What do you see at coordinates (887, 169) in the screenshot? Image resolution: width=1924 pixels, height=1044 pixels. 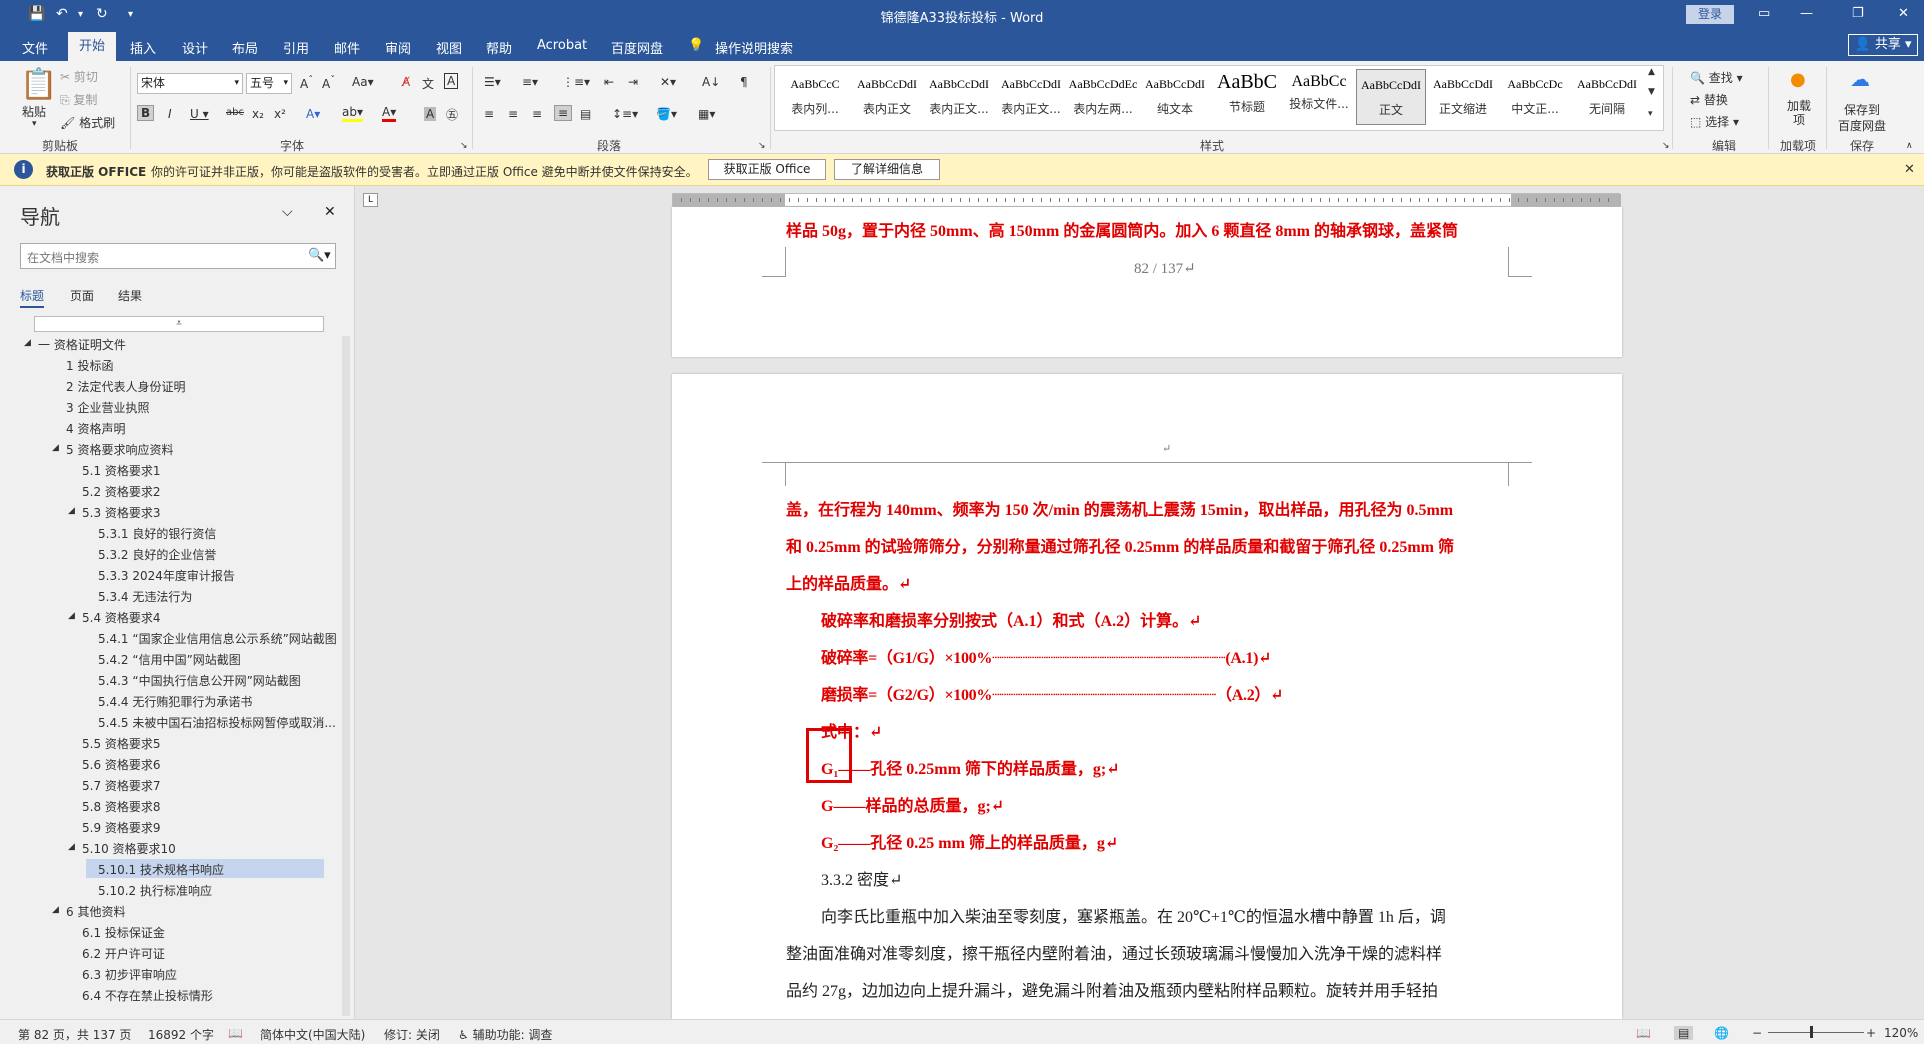 I see `learn-more-button: 了解详细信息` at bounding box center [887, 169].